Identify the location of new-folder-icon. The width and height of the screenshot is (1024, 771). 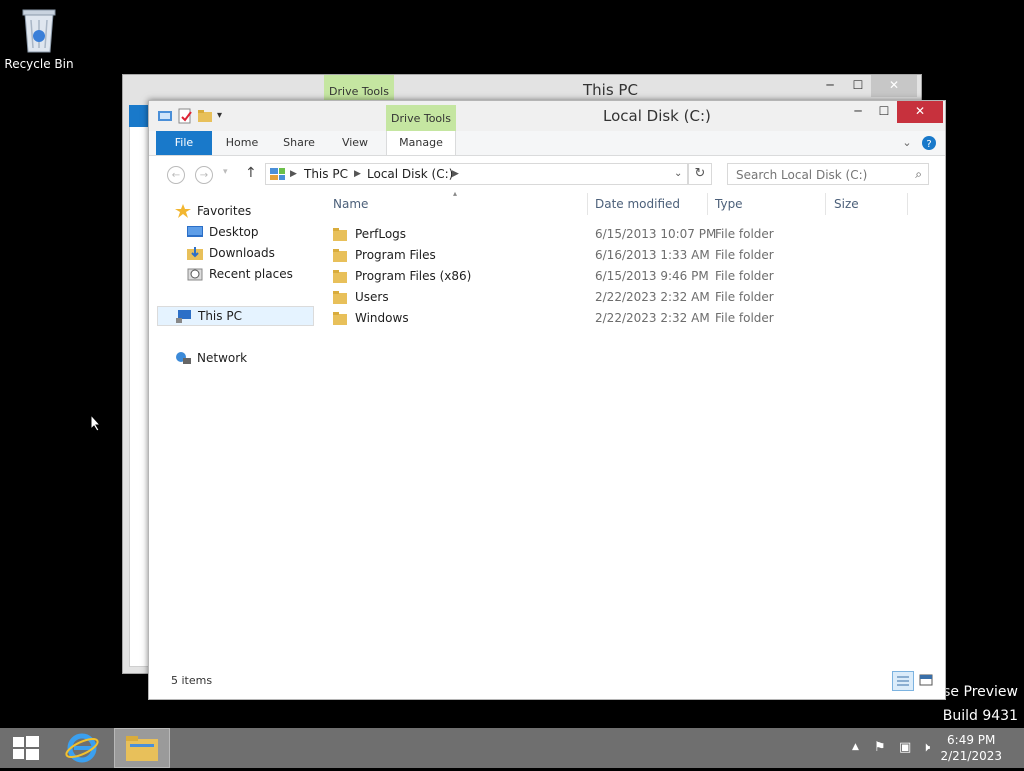
(205, 116).